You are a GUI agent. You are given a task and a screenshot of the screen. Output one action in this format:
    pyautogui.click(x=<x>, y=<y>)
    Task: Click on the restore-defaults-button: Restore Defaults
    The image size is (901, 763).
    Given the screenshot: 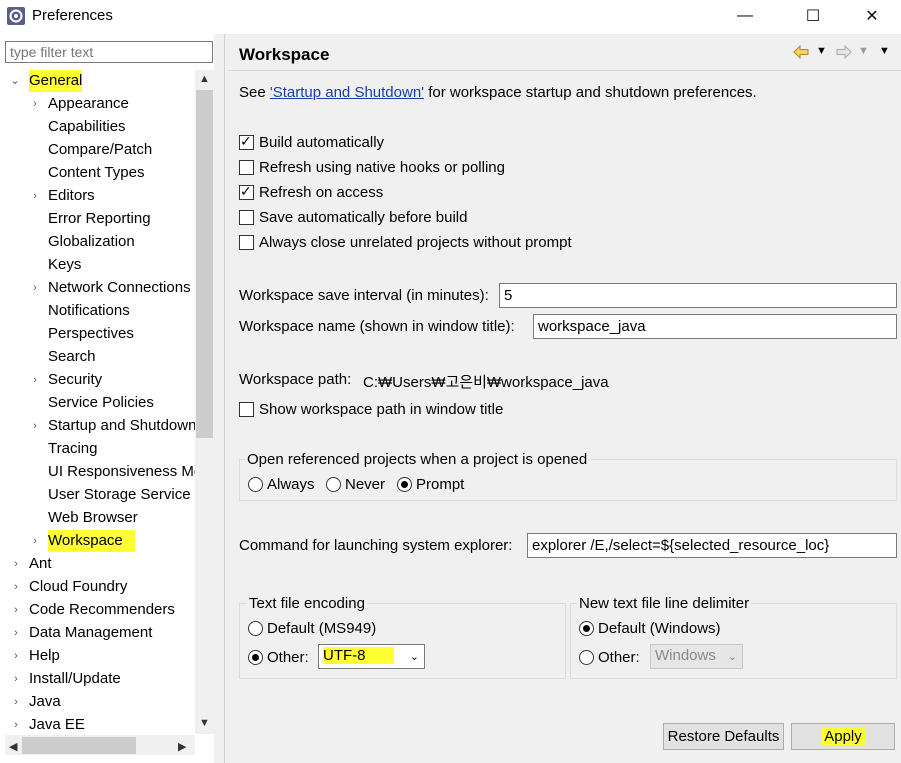 What is the action you would take?
    pyautogui.click(x=723, y=736)
    